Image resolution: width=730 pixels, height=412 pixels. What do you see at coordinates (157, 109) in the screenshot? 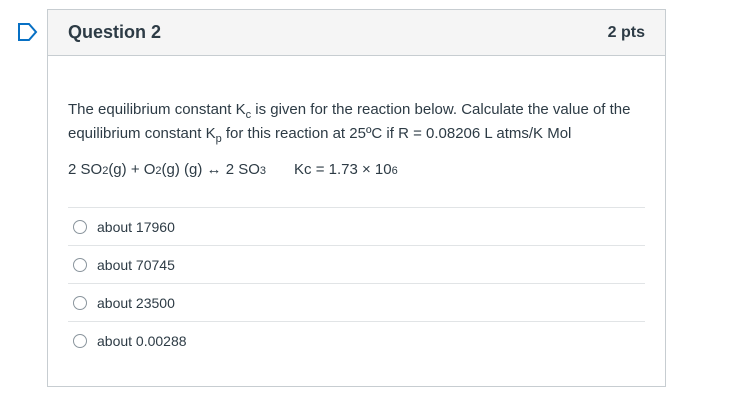
I see `question-text-part: The equilibrium constant K` at bounding box center [157, 109].